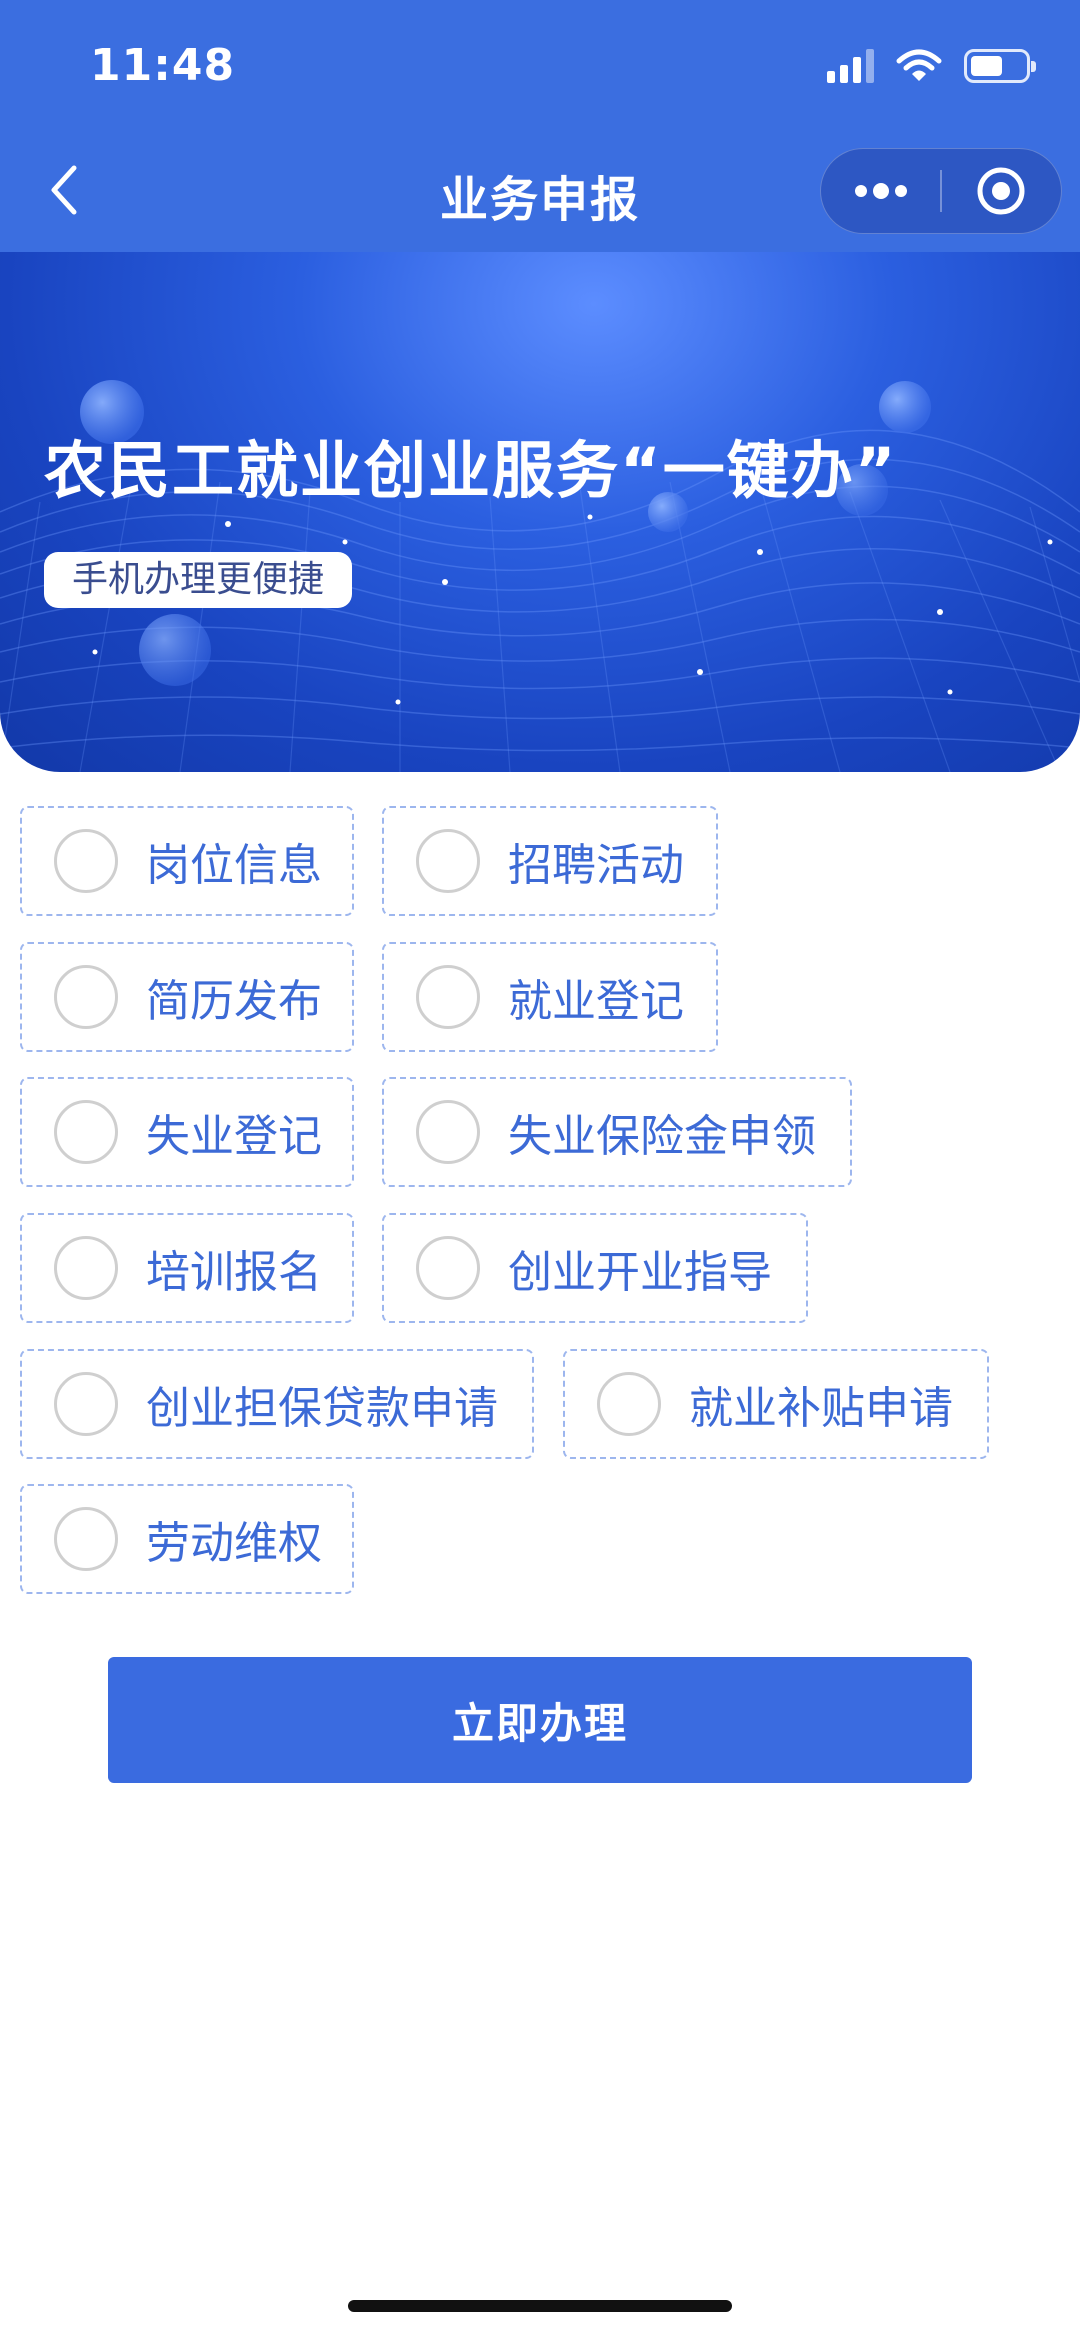 This screenshot has width=1080, height=2337. Describe the element at coordinates (919, 65) in the screenshot. I see `wifi-icon` at that location.